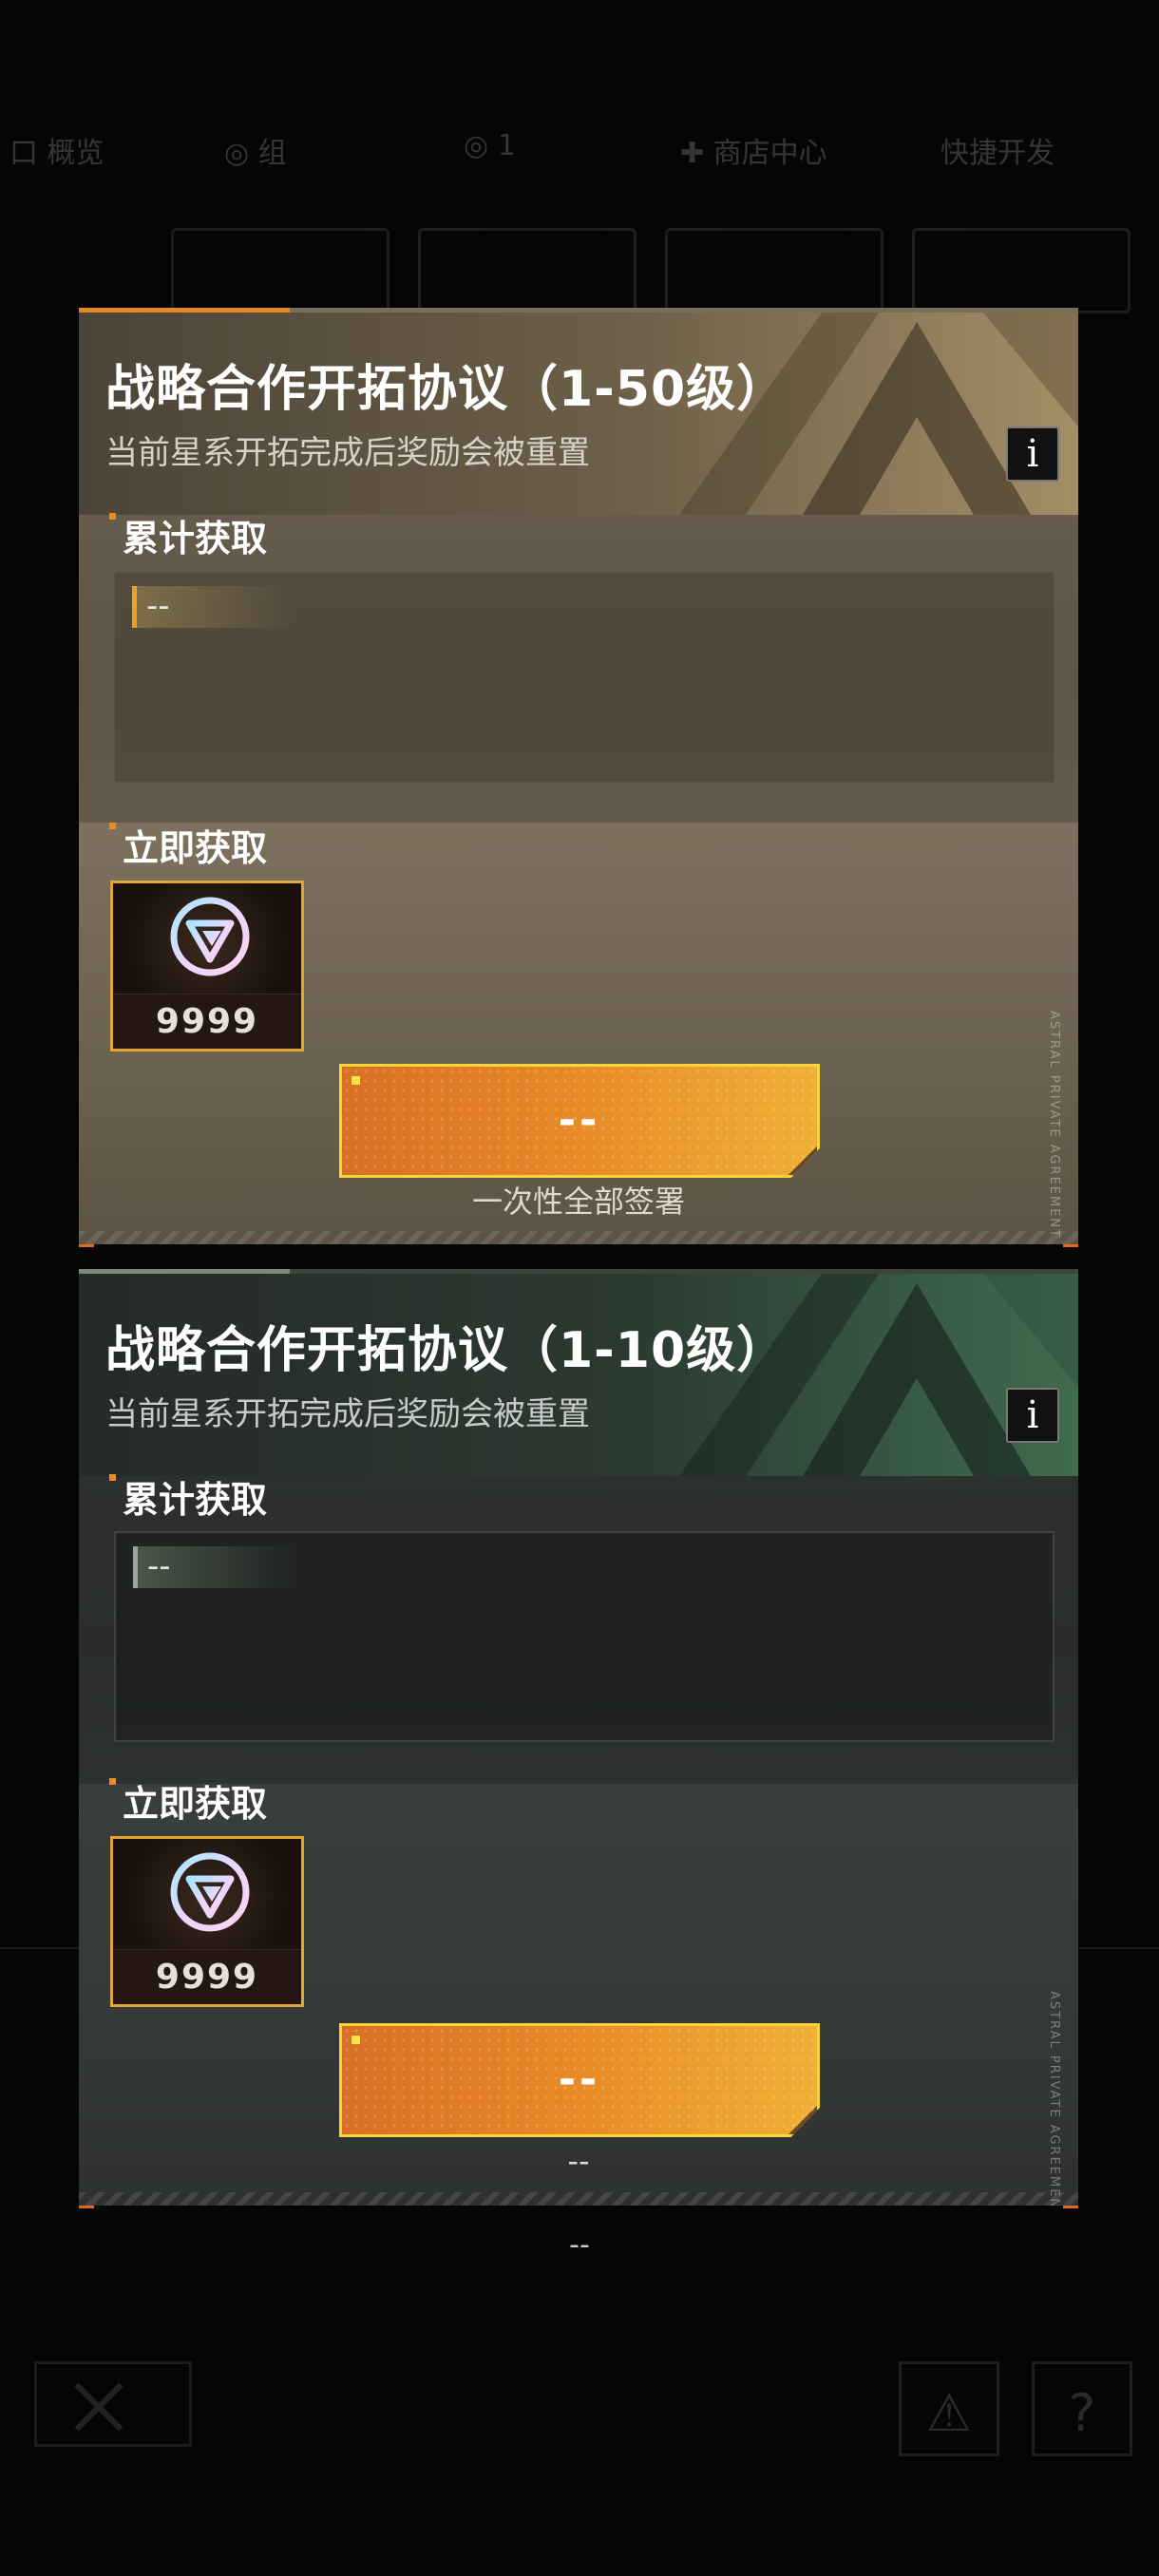  What do you see at coordinates (57, 153) in the screenshot?
I see `background-tab: 口 概览` at bounding box center [57, 153].